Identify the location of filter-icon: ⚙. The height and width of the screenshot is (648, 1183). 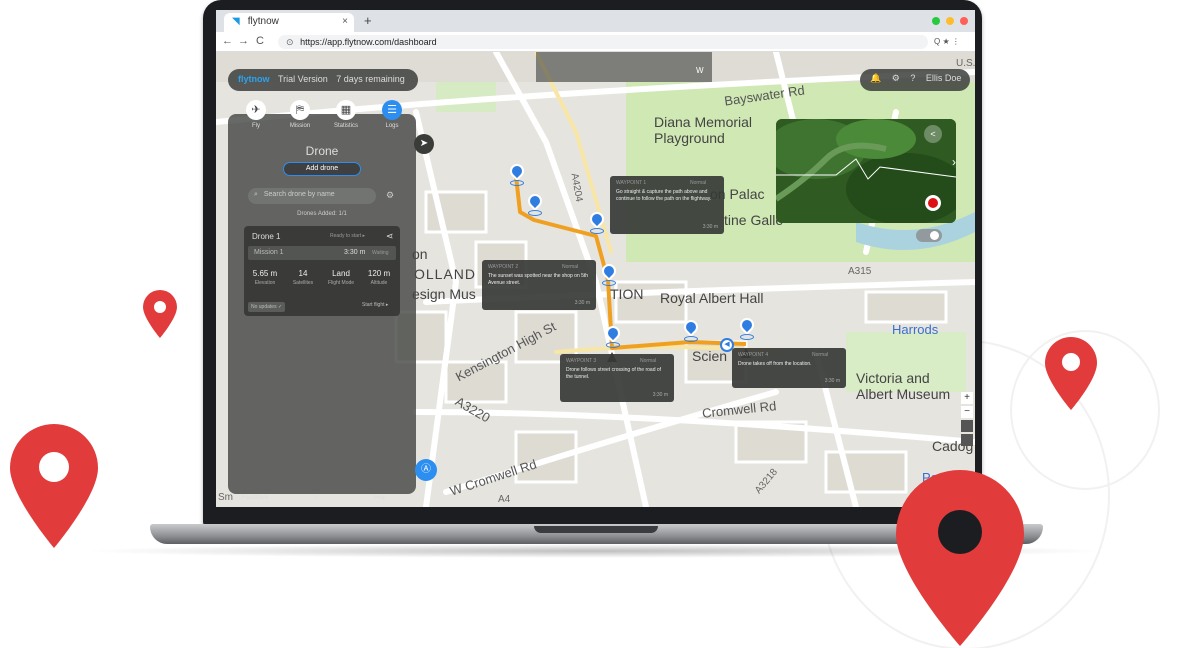
(390, 195).